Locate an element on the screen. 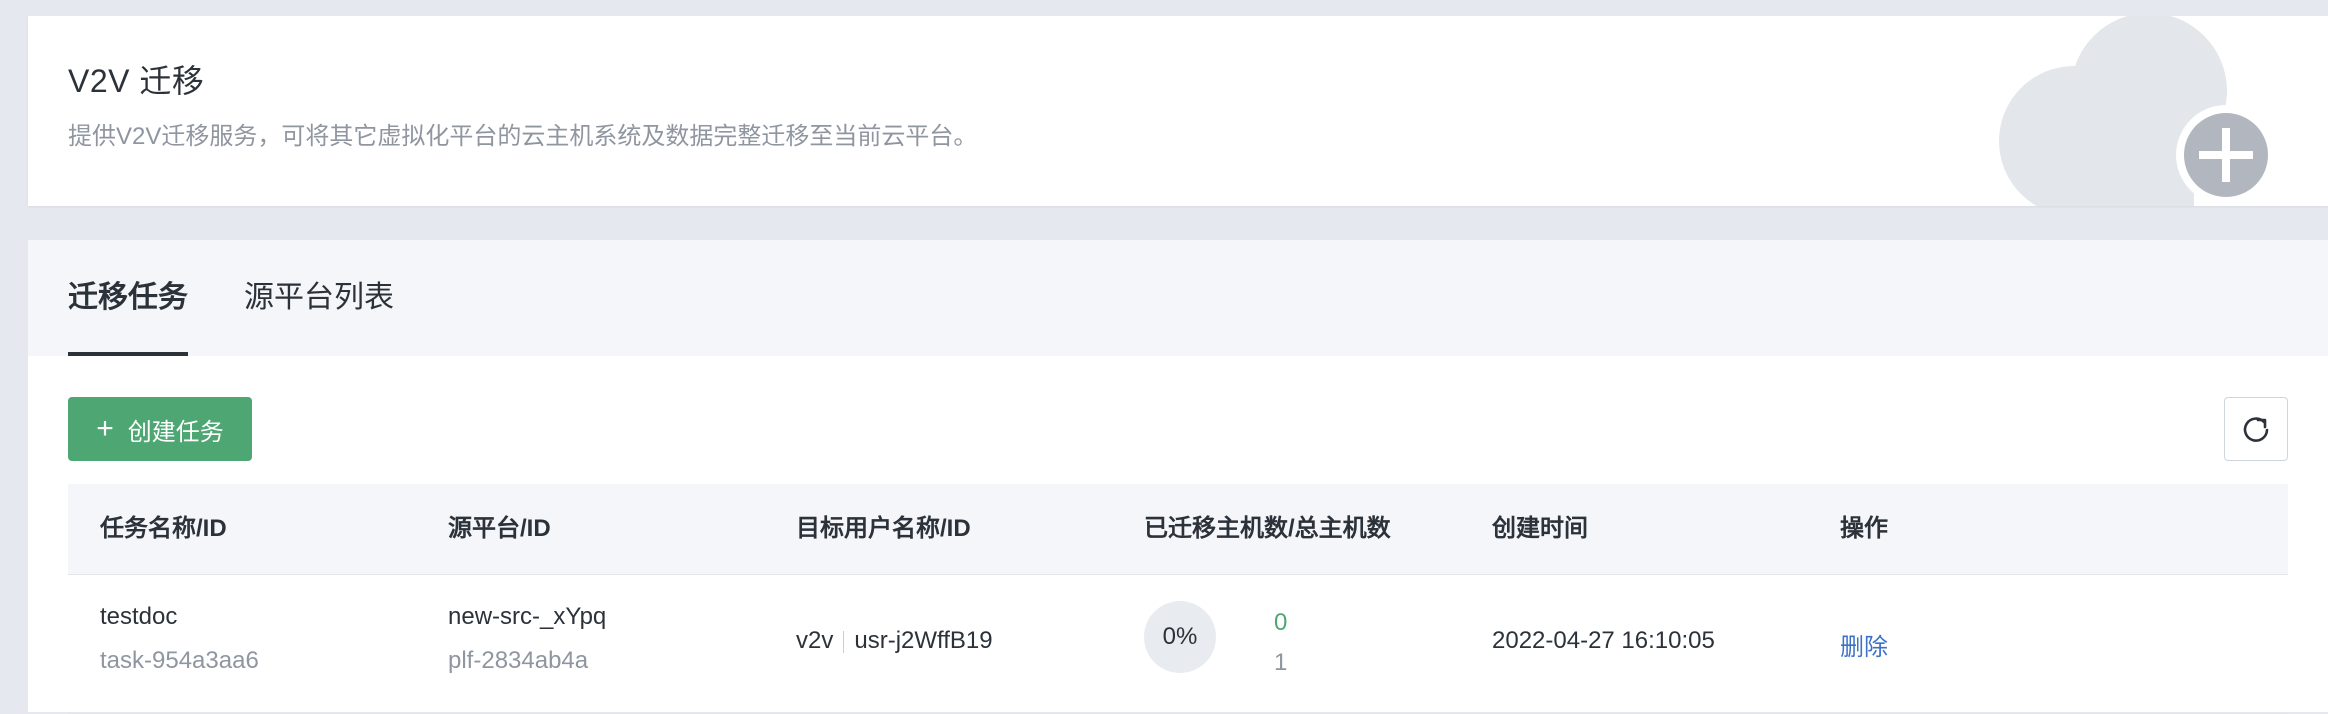 The height and width of the screenshot is (714, 2328). cloud-plus-icon is located at coordinates (2137, 111).